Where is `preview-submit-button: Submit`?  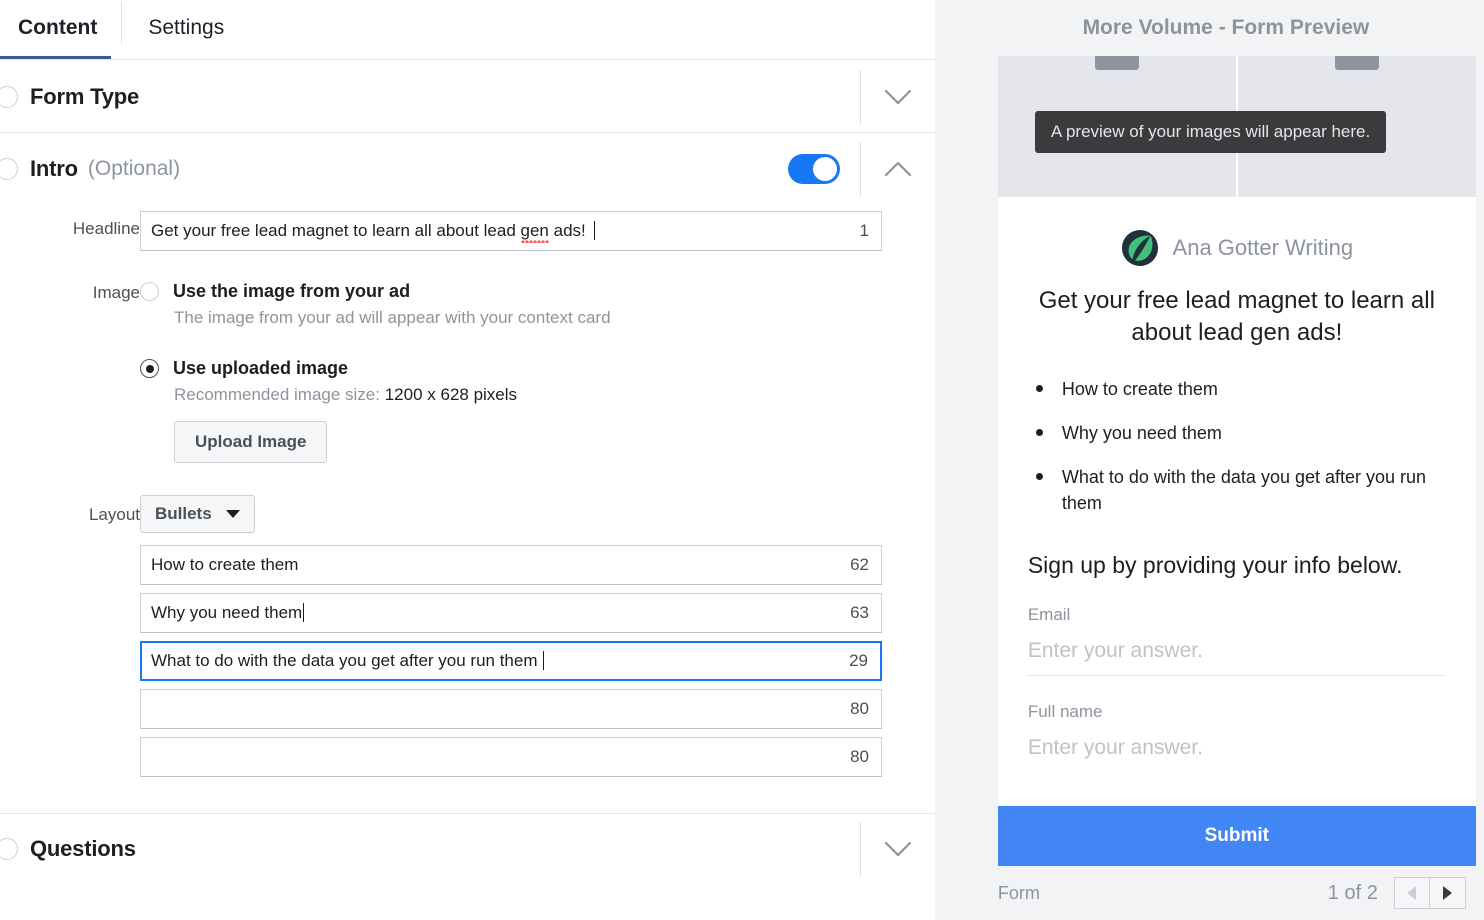 preview-submit-button: Submit is located at coordinates (1236, 836).